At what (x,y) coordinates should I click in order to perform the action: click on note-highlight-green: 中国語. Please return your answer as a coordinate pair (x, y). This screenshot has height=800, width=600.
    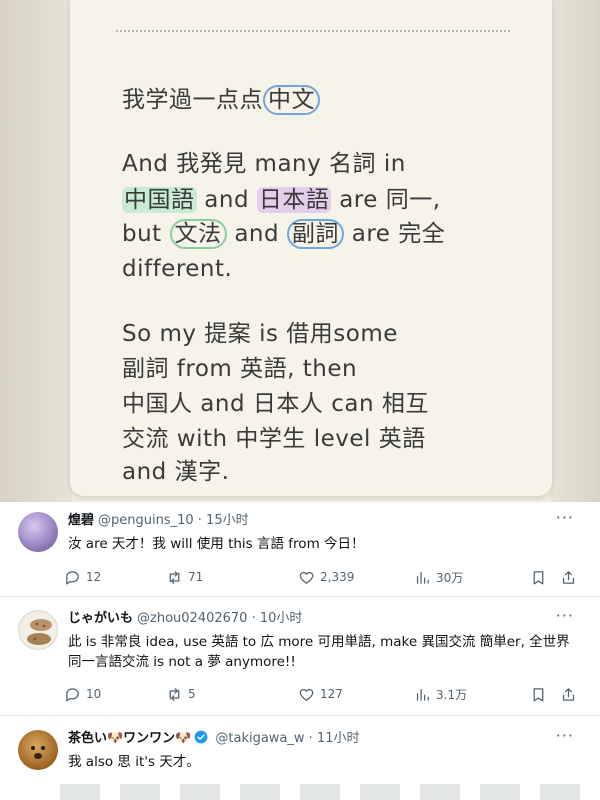
    Looking at the image, I should click on (159, 200).